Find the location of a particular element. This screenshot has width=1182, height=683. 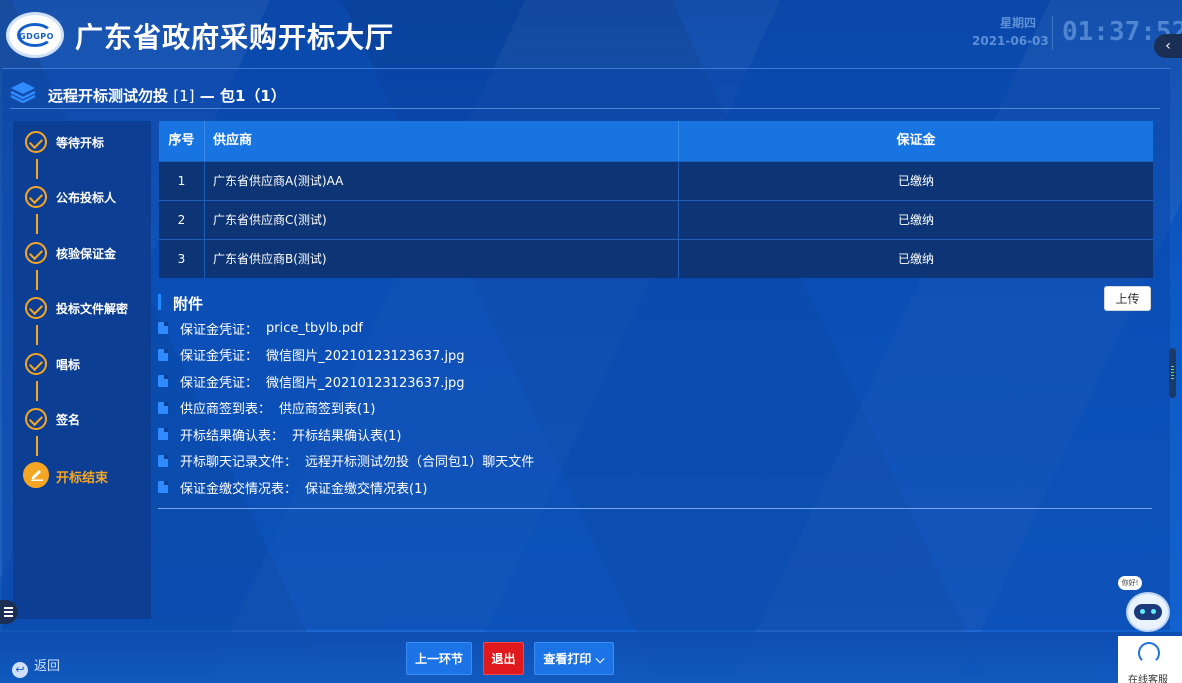

panel-title-row: 远程开标测试勿投 [1] — 包1（1） is located at coordinates (585, 92).